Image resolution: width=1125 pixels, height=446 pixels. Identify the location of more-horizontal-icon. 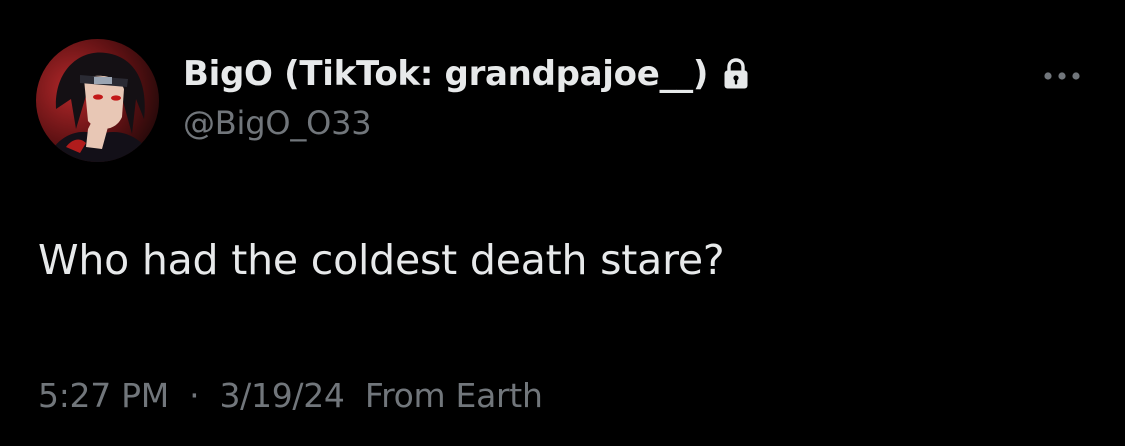
(1062, 76).